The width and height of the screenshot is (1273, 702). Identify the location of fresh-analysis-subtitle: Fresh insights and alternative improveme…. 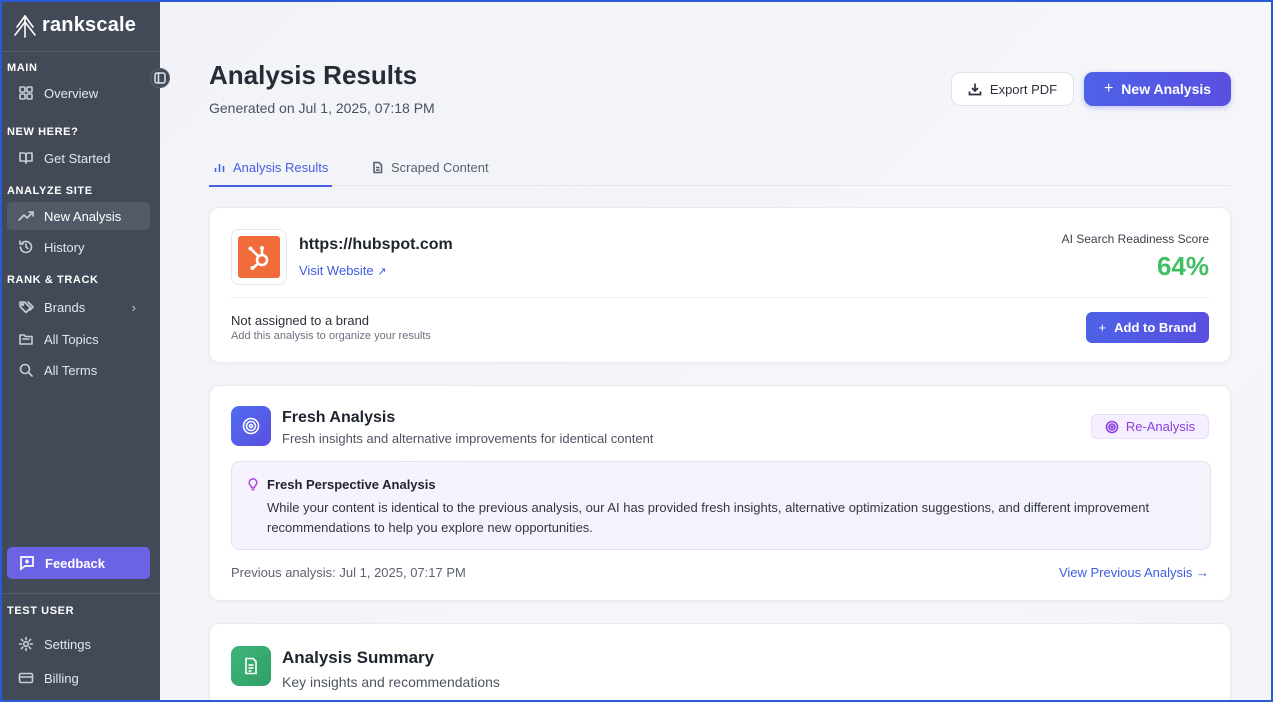
(468, 438).